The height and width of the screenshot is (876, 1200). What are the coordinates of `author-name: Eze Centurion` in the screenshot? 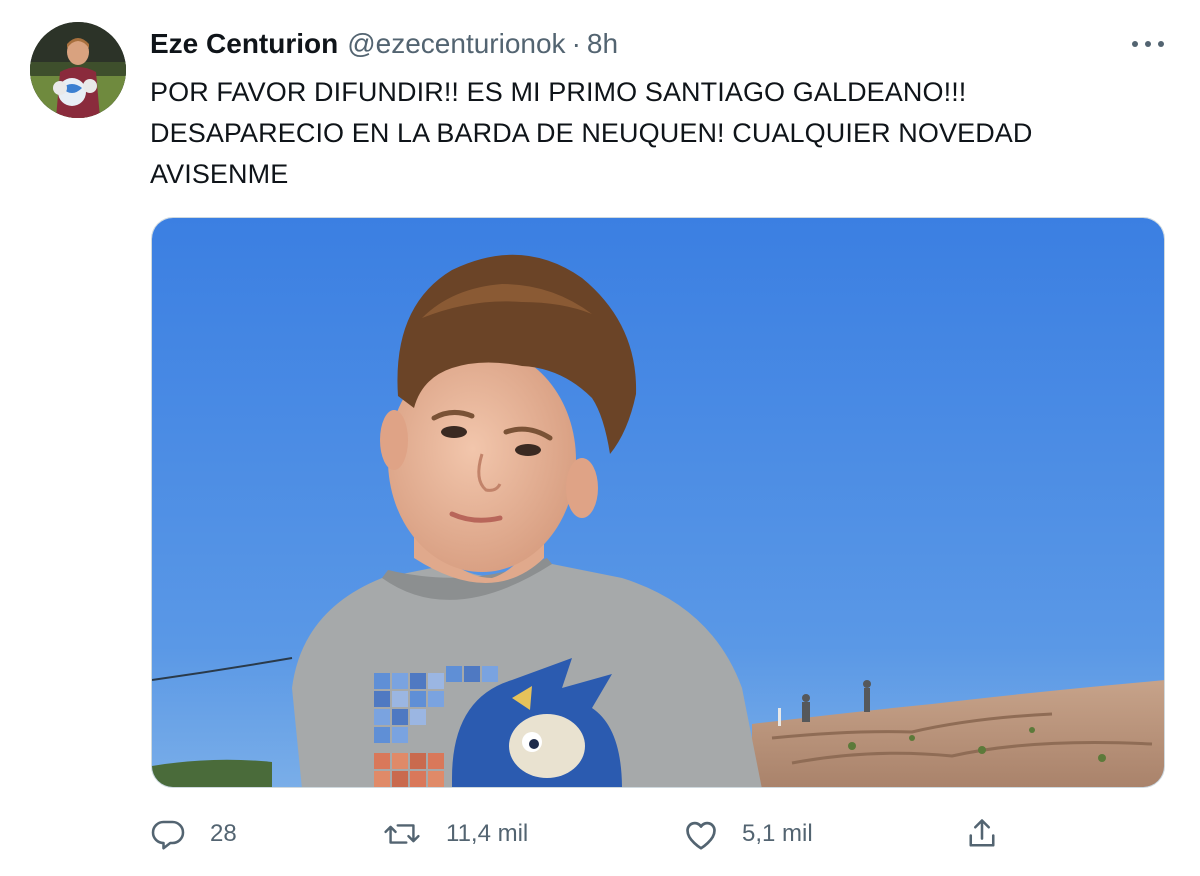 It's located at (244, 44).